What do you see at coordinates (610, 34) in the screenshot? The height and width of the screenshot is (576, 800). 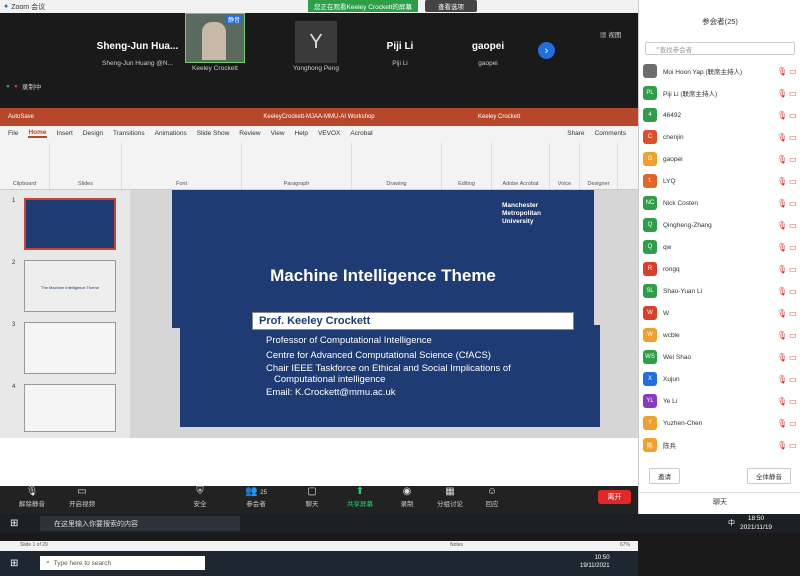 I see `view-button: ▦ 视图` at bounding box center [610, 34].